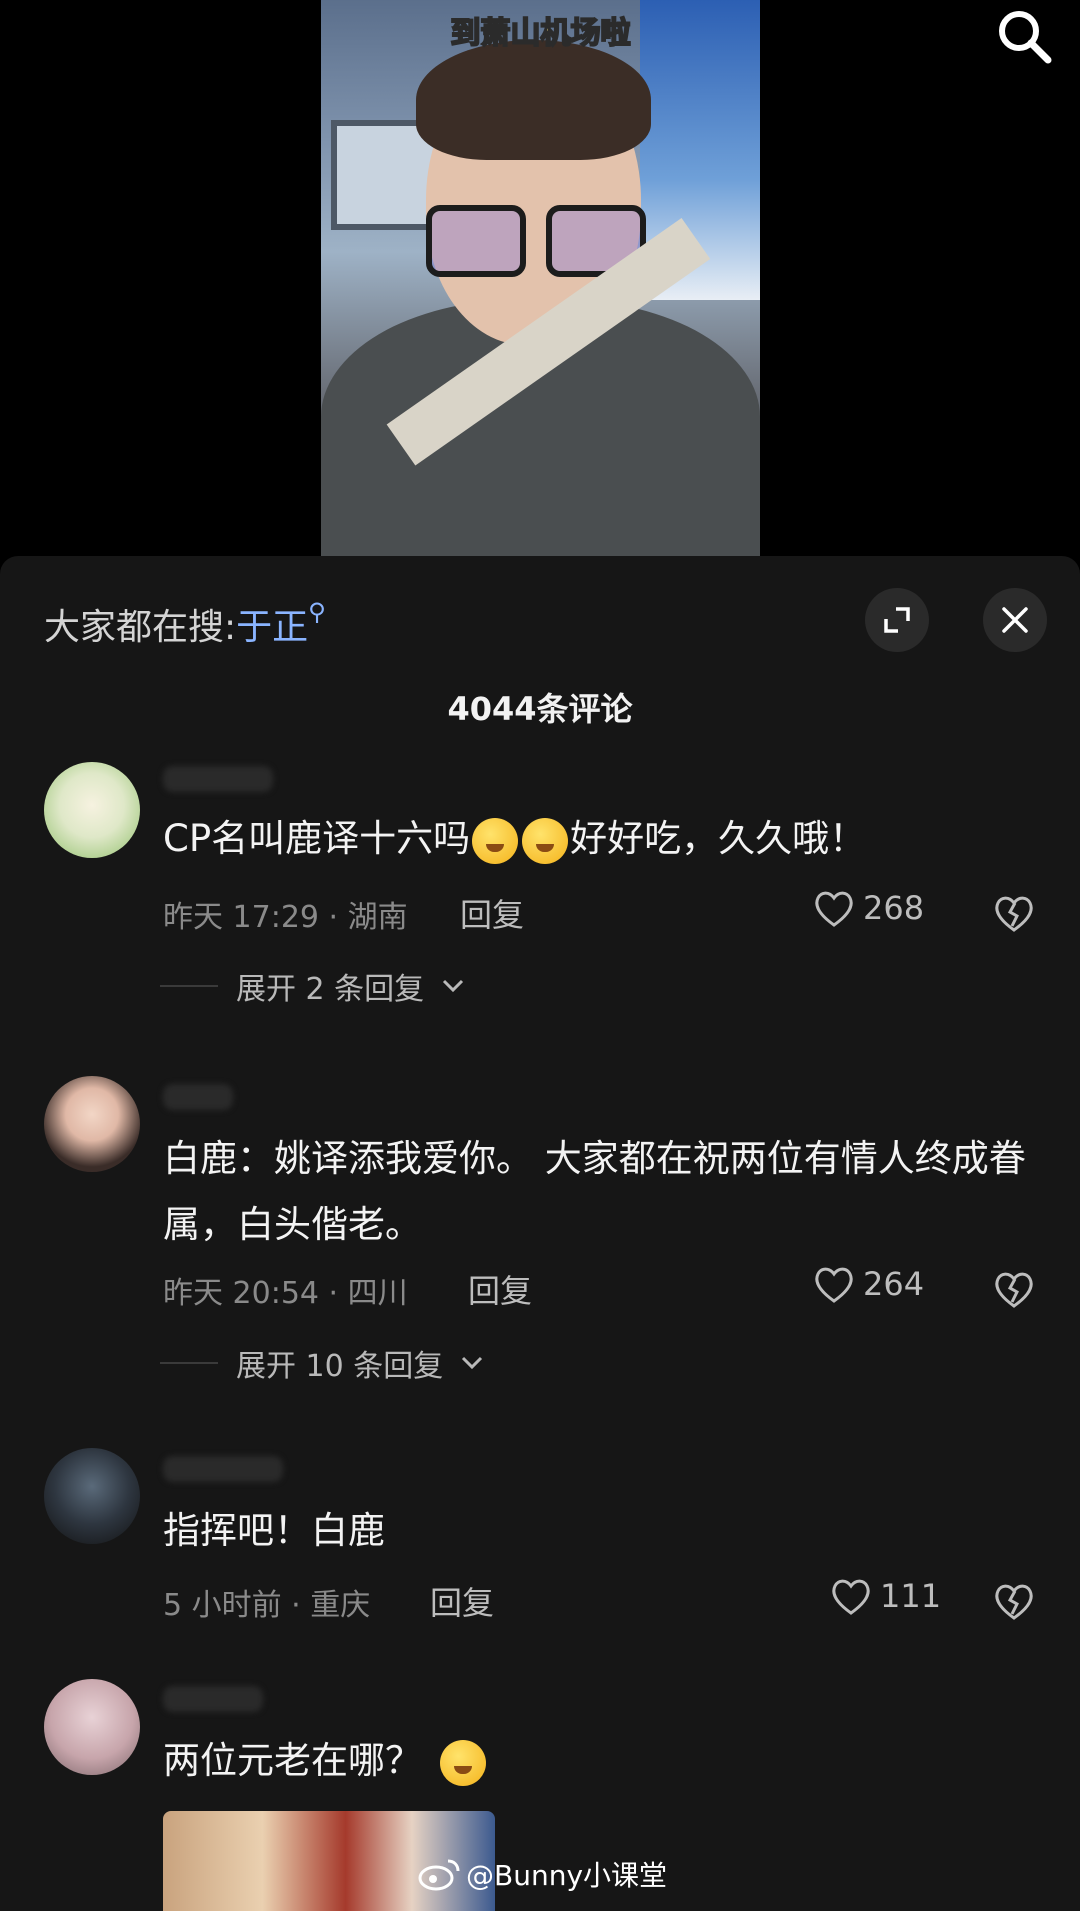 The height and width of the screenshot is (1911, 1080). Describe the element at coordinates (894, 1284) in the screenshot. I see `like-count: 264` at that location.